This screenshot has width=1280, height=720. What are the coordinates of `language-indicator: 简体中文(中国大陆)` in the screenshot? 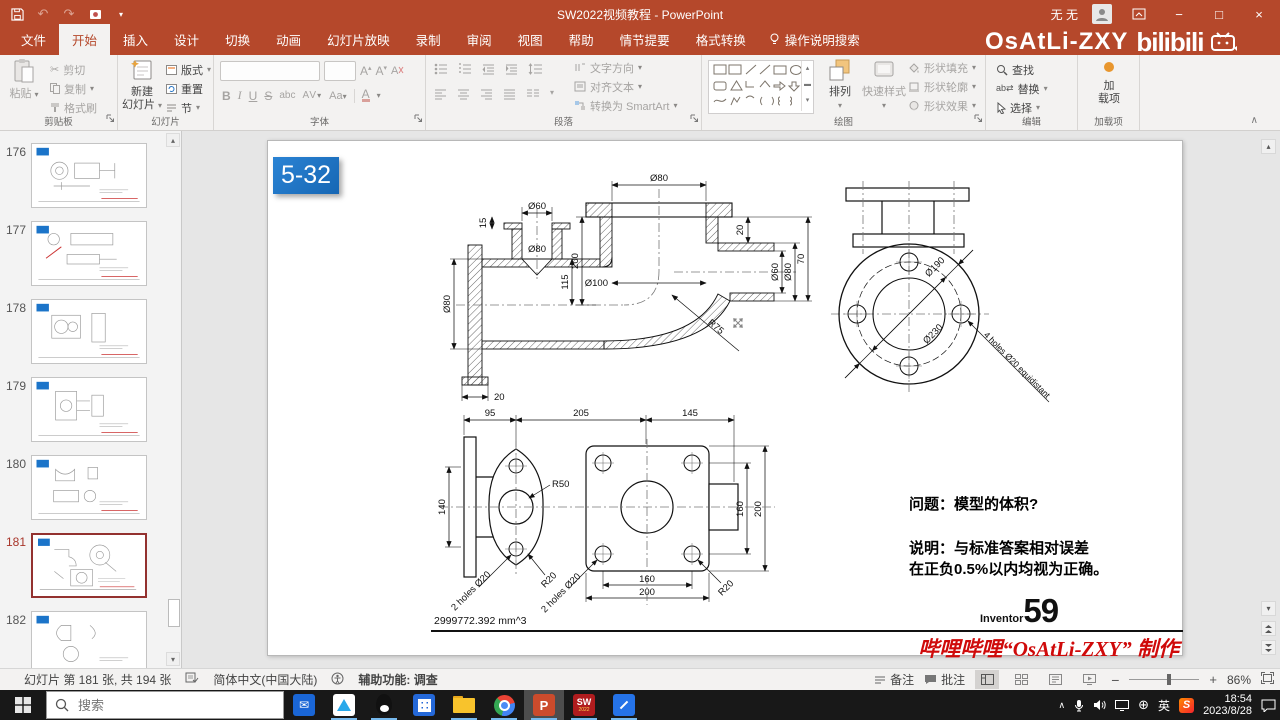 It's located at (265, 679).